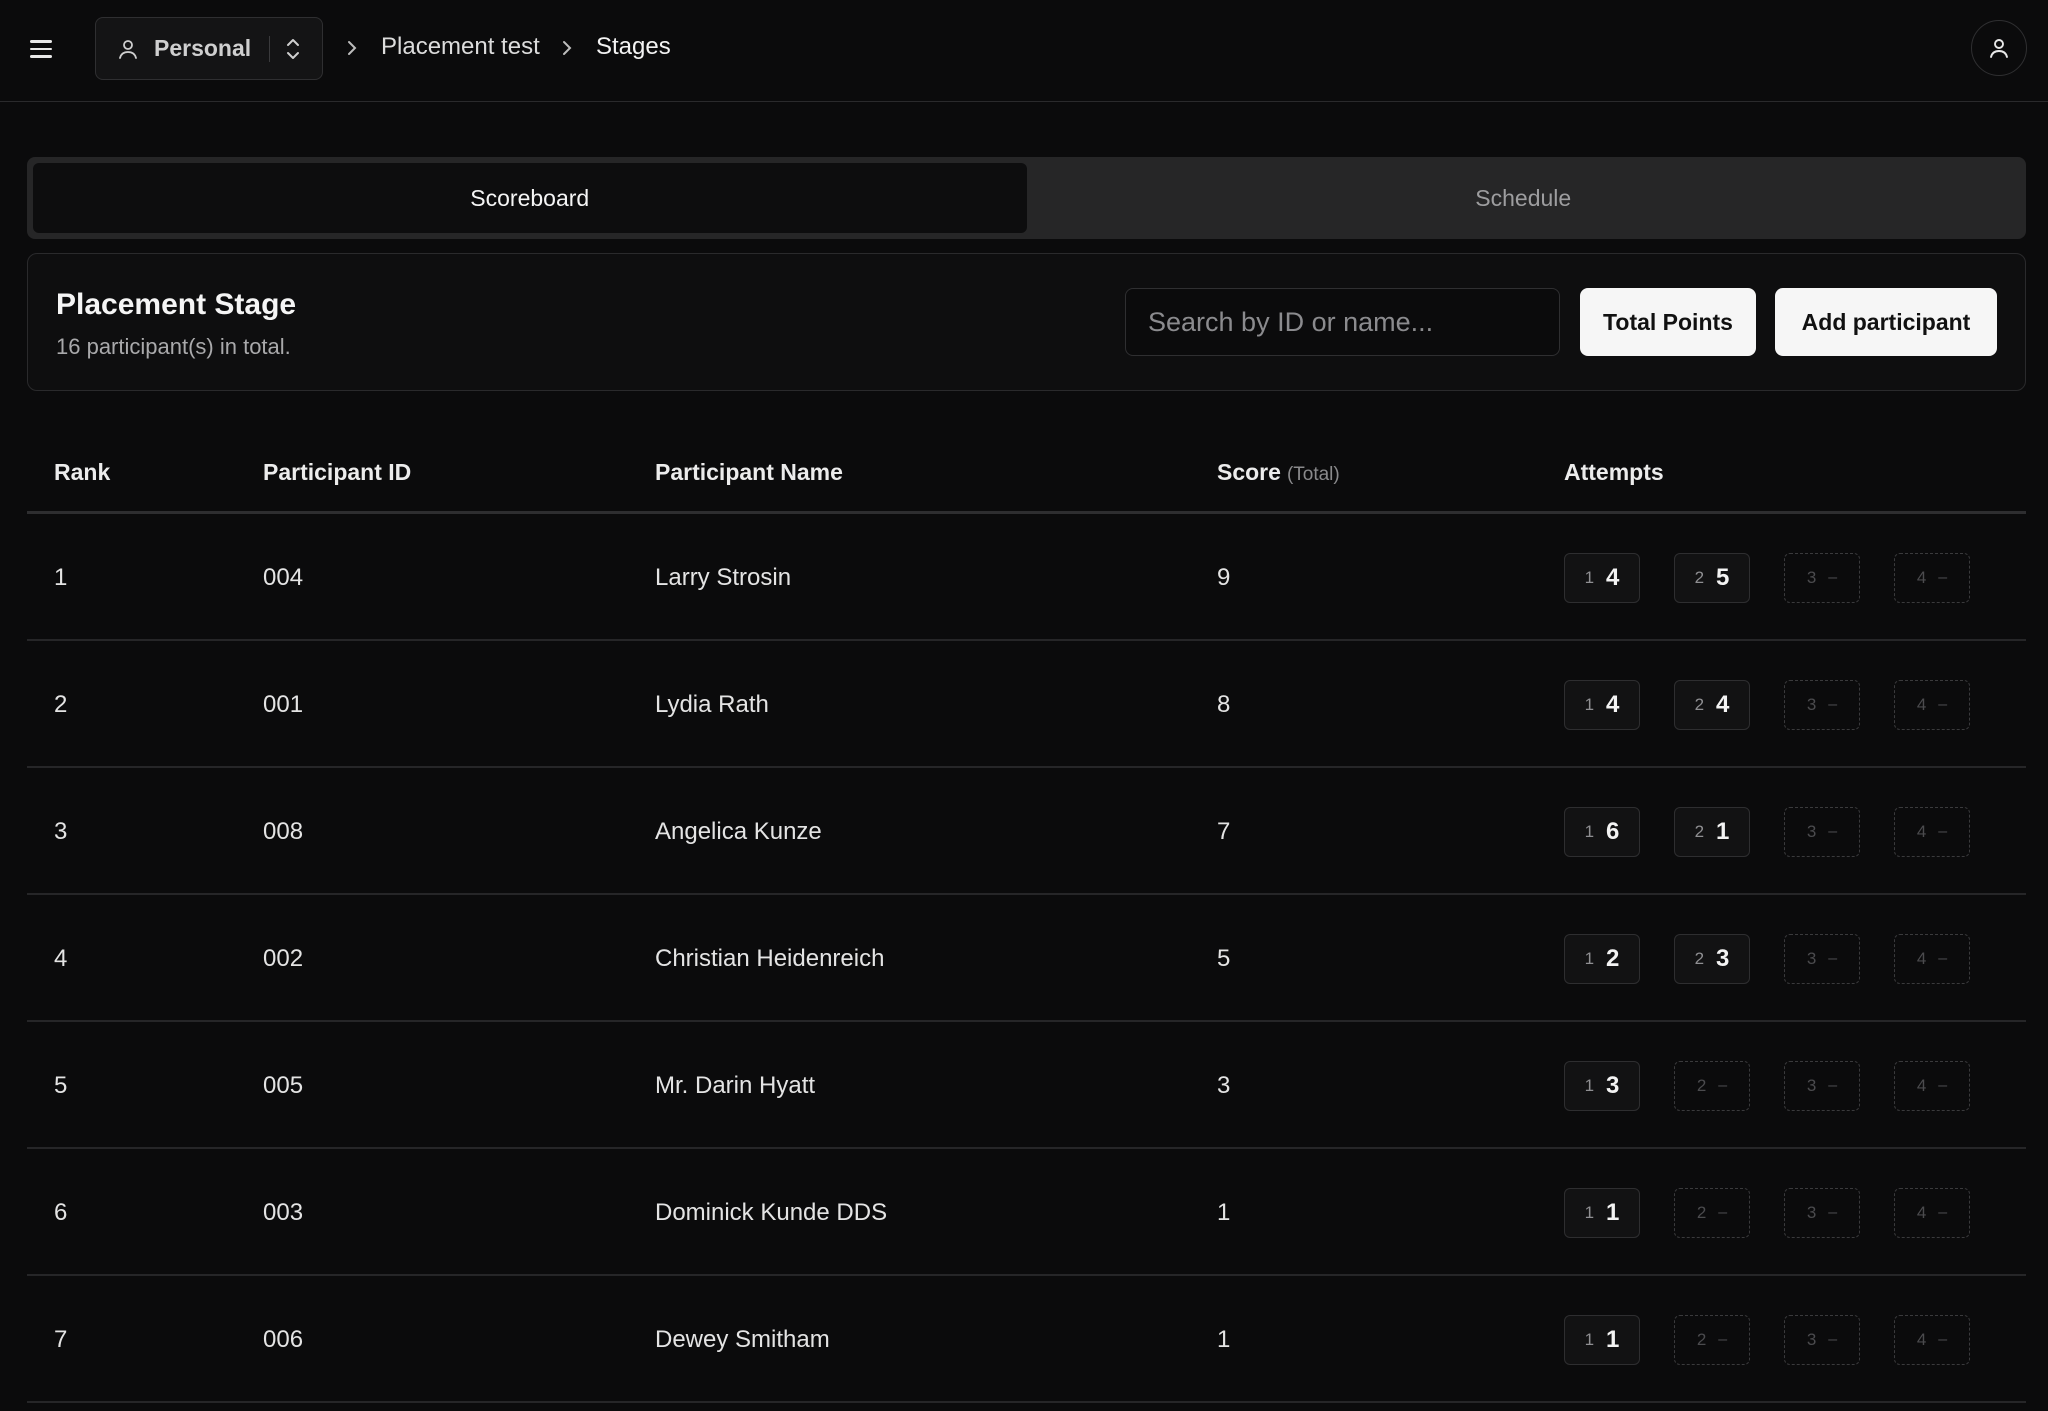 Image resolution: width=2048 pixels, height=1411 pixels. Describe the element at coordinates (1712, 959) in the screenshot. I see `attempt-2-badge: 23` at that location.